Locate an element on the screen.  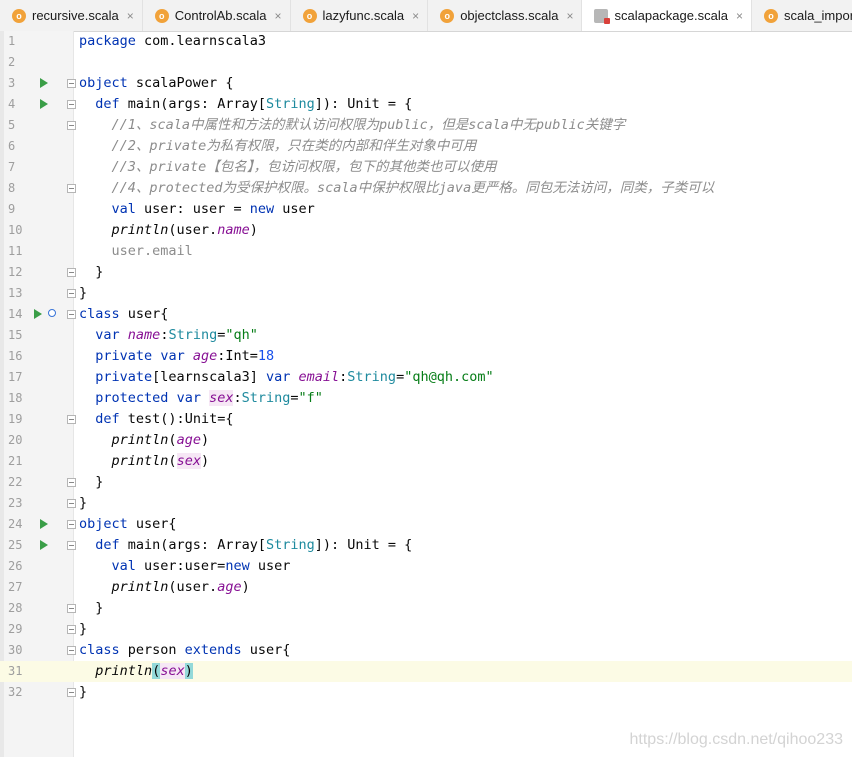
code-line: 18 protected var sex:String="f" is located at coordinates (426, 398).